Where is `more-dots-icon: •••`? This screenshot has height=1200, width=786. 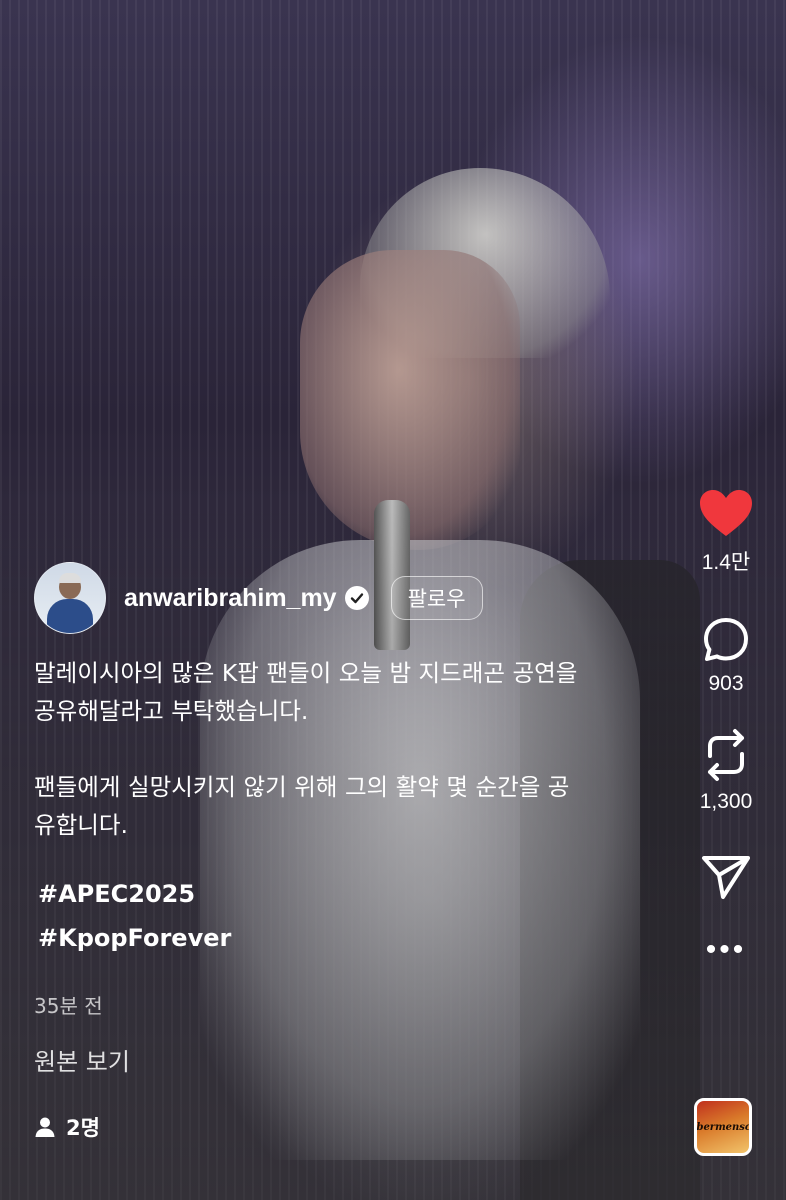 more-dots-icon: ••• is located at coordinates (726, 949).